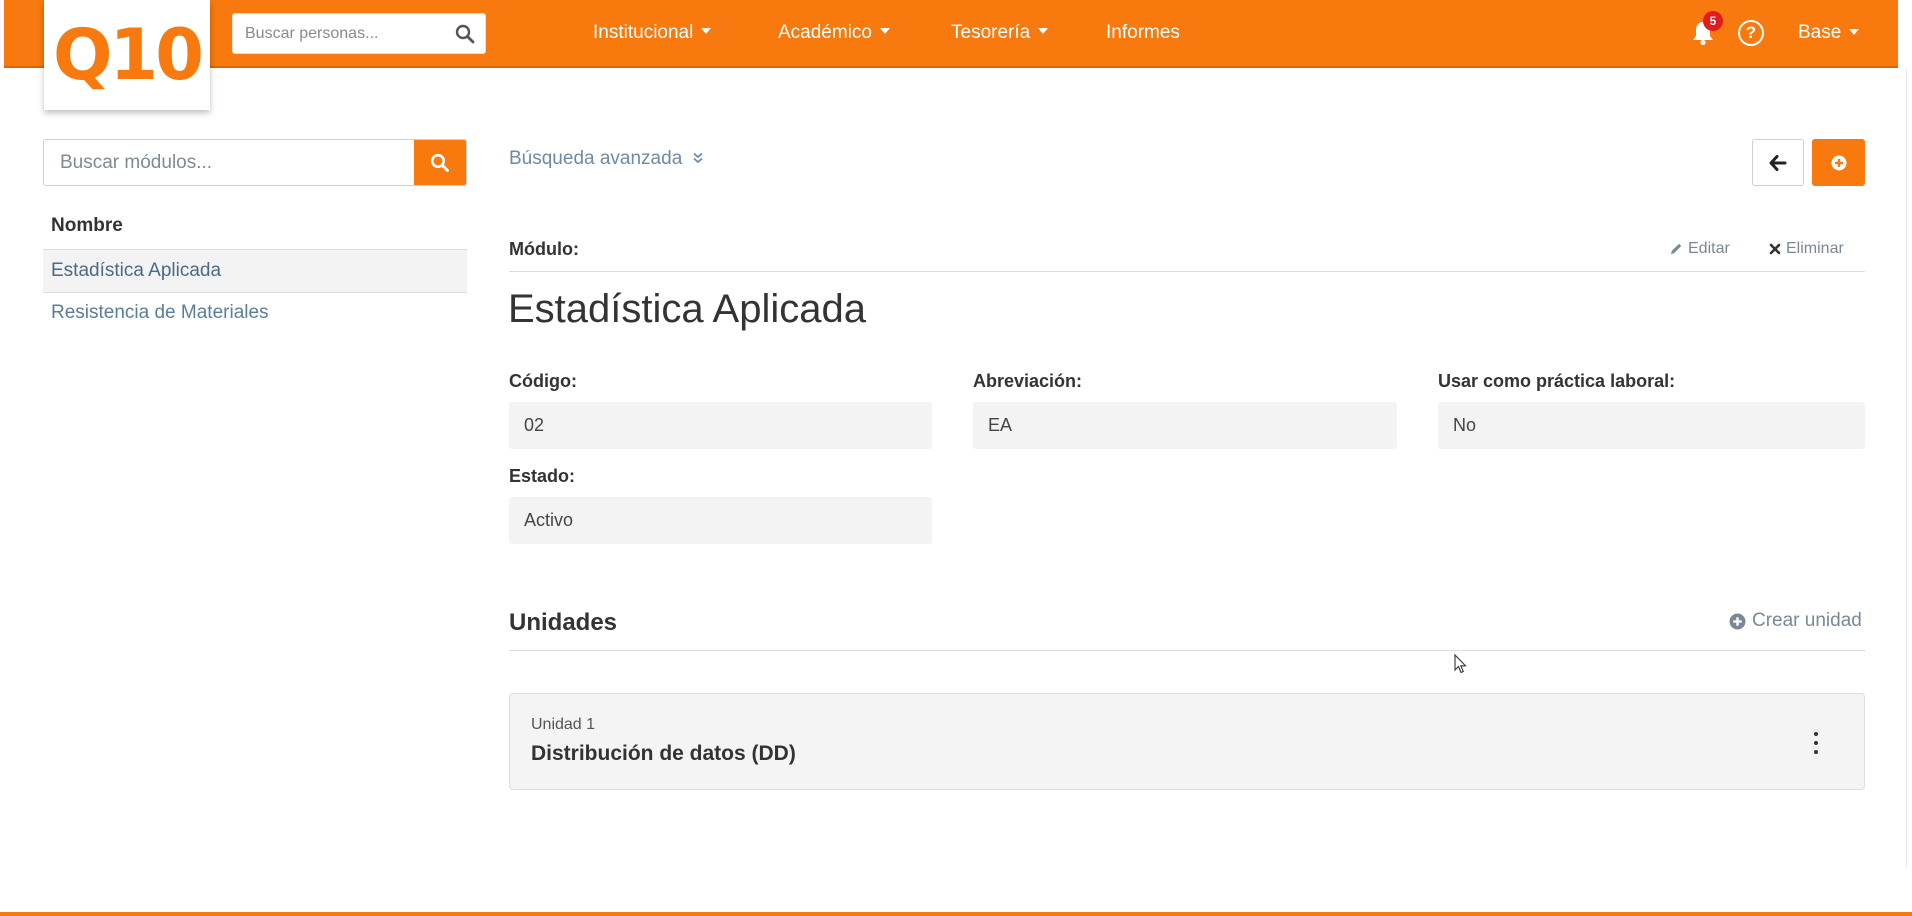 The width and height of the screenshot is (1912, 916). I want to click on codigo-value: 02, so click(720, 425).